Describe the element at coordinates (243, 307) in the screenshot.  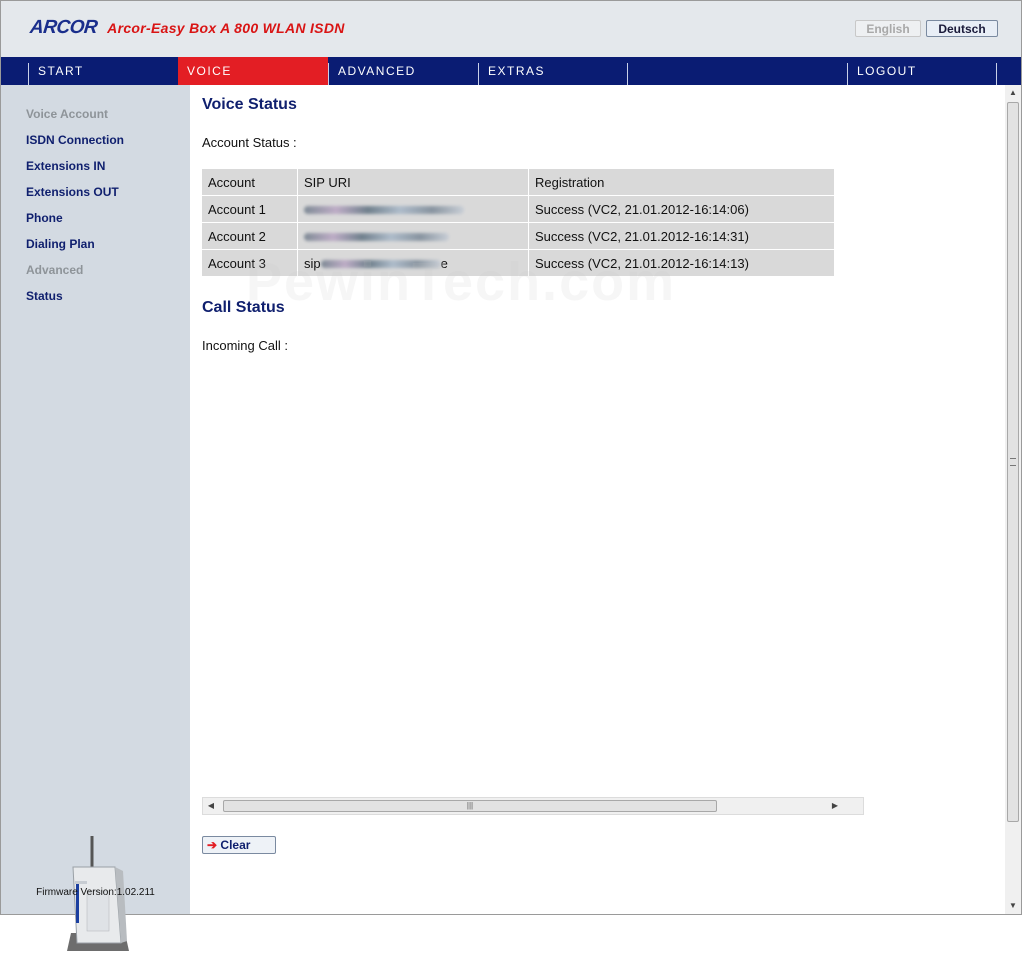
I see `call-status-title: Call Status` at that location.